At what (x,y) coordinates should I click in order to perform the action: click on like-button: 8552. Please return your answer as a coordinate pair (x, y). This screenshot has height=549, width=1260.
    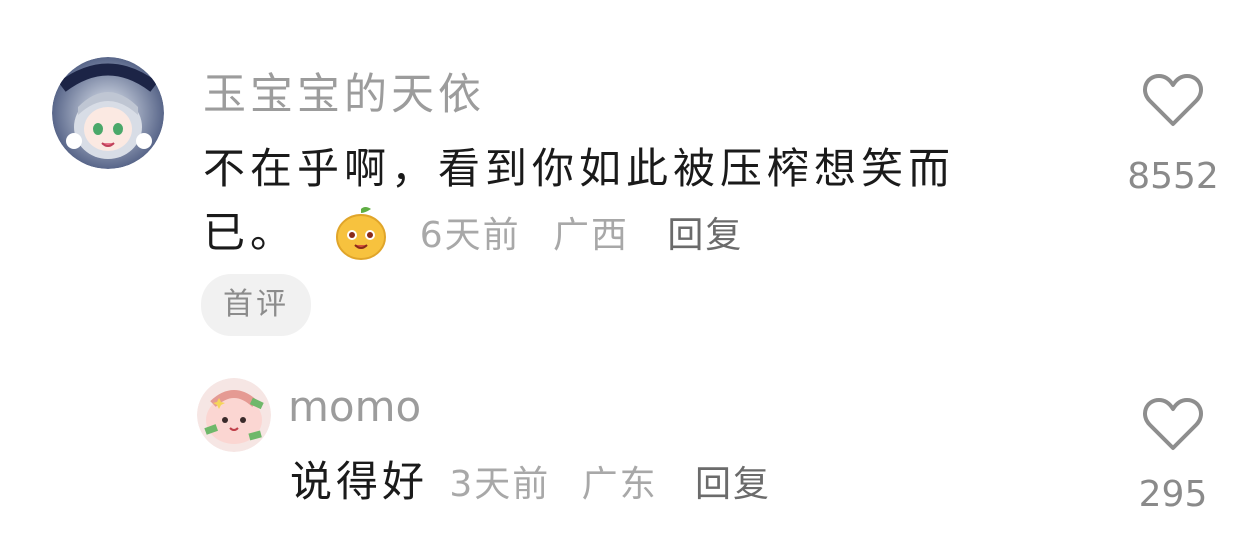
    Looking at the image, I should click on (1173, 134).